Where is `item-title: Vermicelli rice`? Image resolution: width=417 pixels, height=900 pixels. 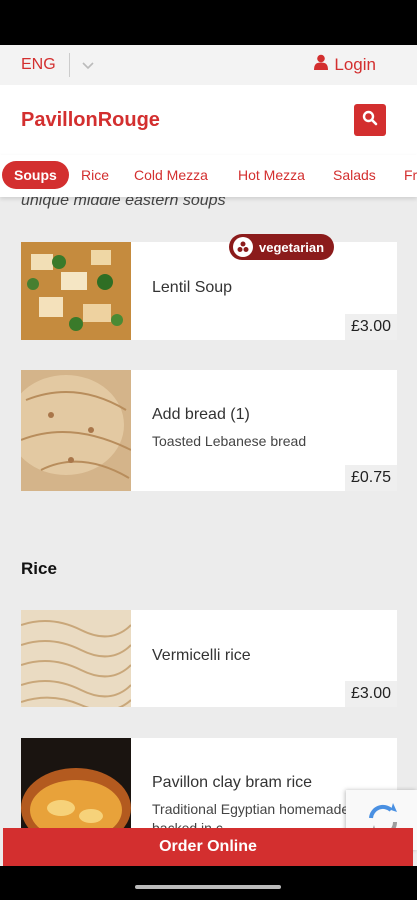
item-title: Vermicelli rice is located at coordinates (201, 655).